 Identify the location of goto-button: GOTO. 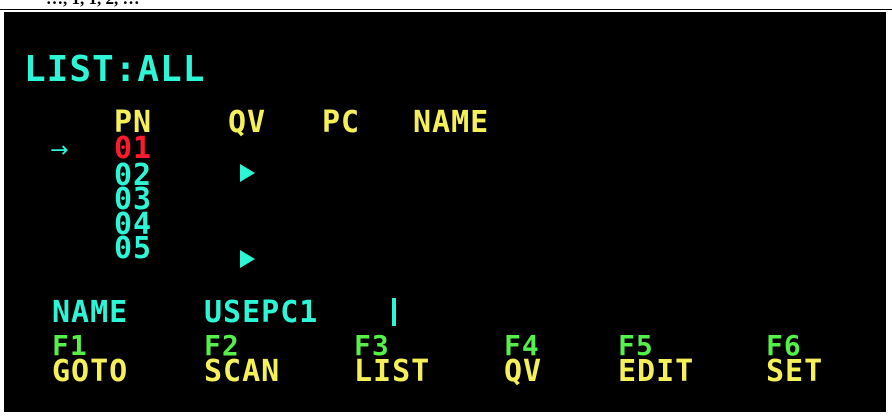
(90, 372).